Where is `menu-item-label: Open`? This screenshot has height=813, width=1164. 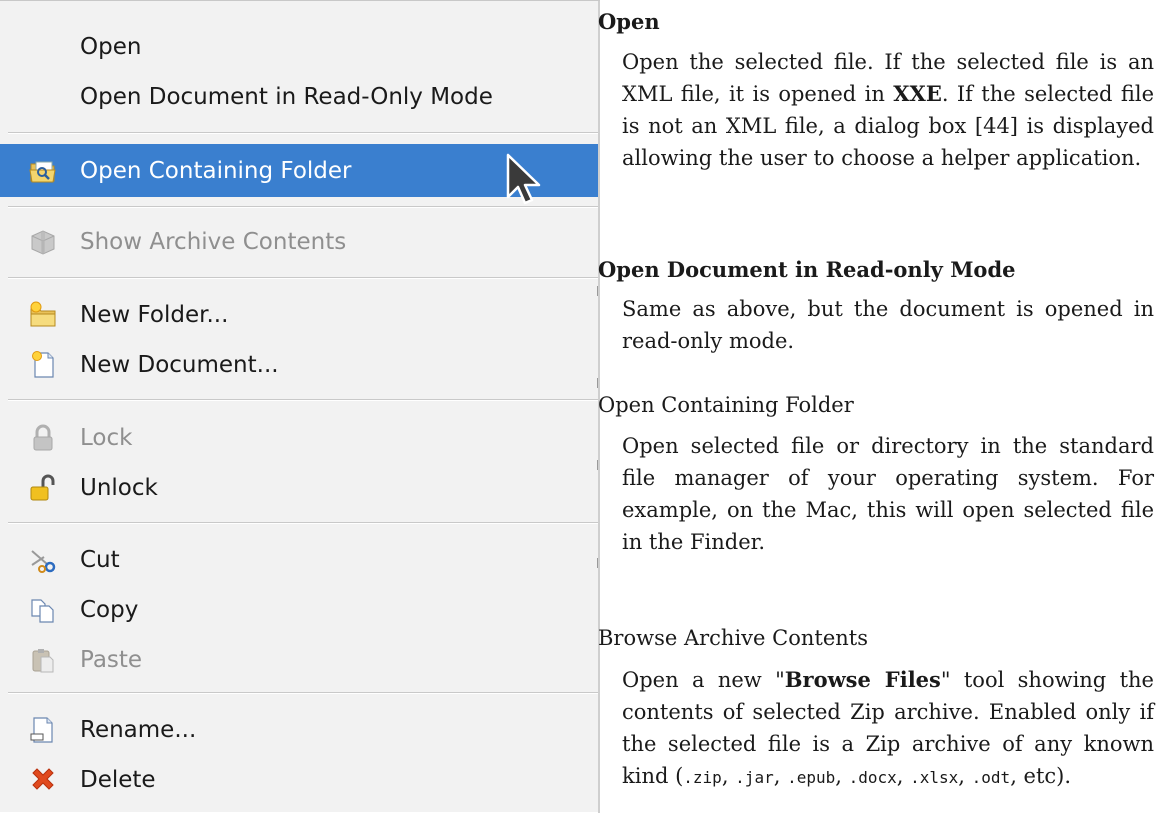
menu-item-label: Open is located at coordinates (111, 47).